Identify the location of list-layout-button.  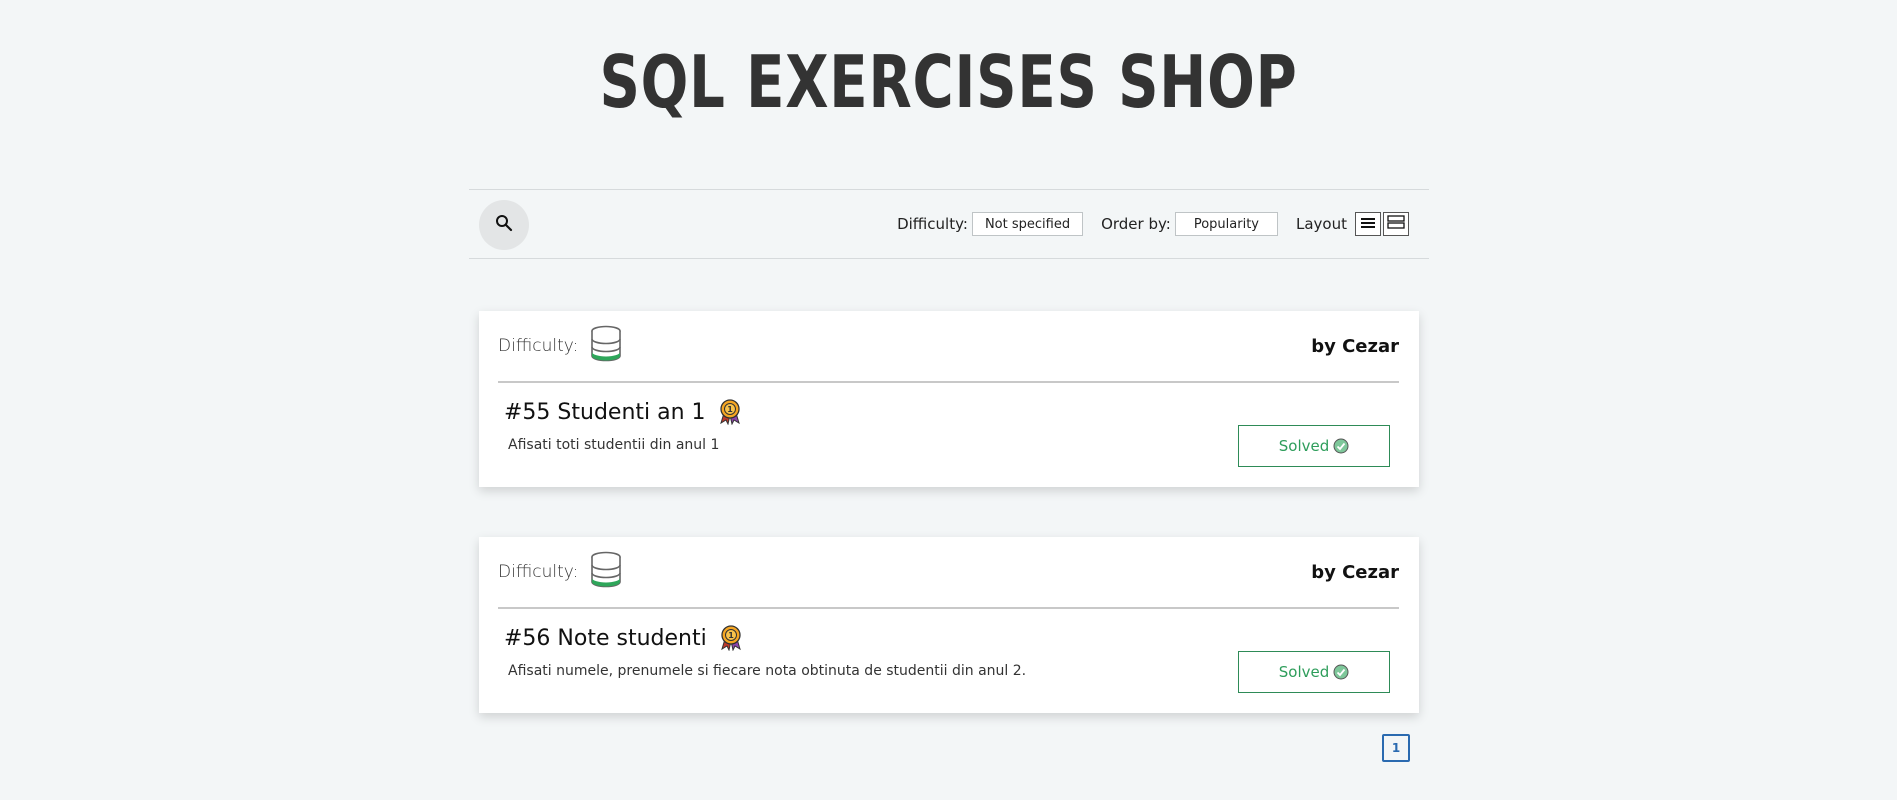
(1368, 224).